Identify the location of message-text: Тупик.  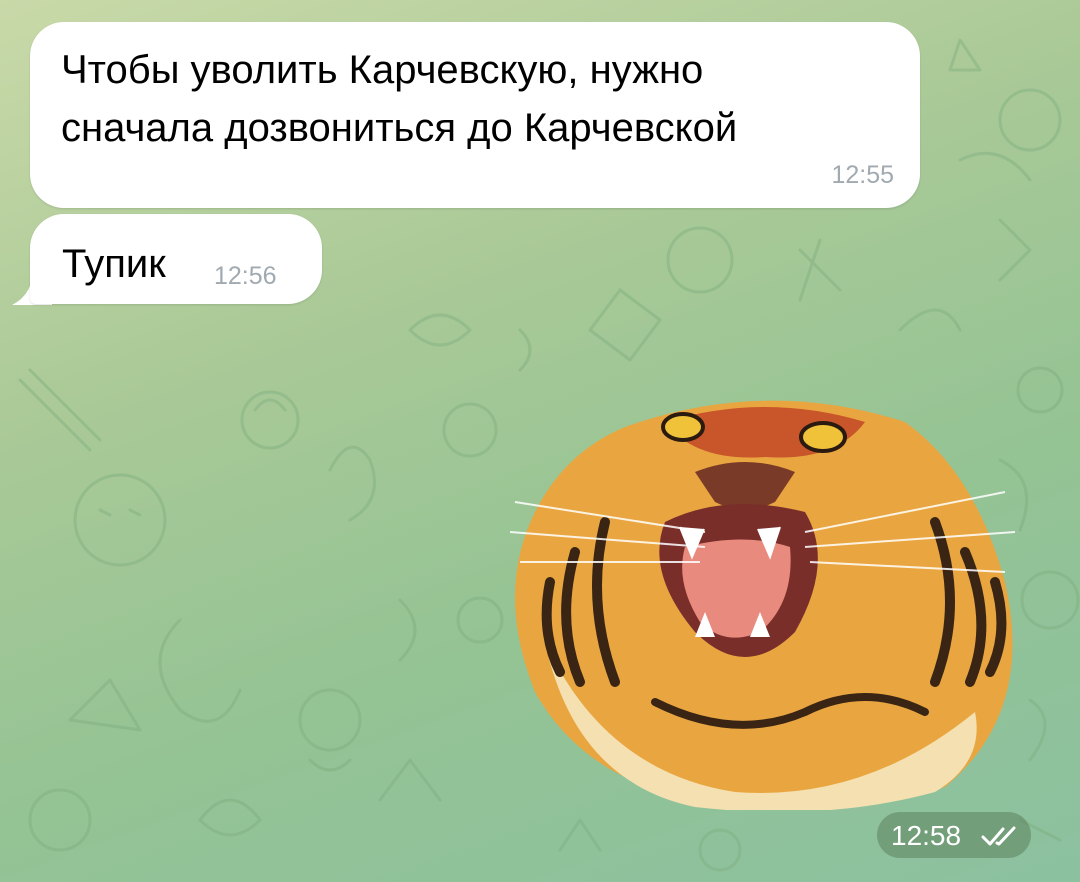
(114, 264).